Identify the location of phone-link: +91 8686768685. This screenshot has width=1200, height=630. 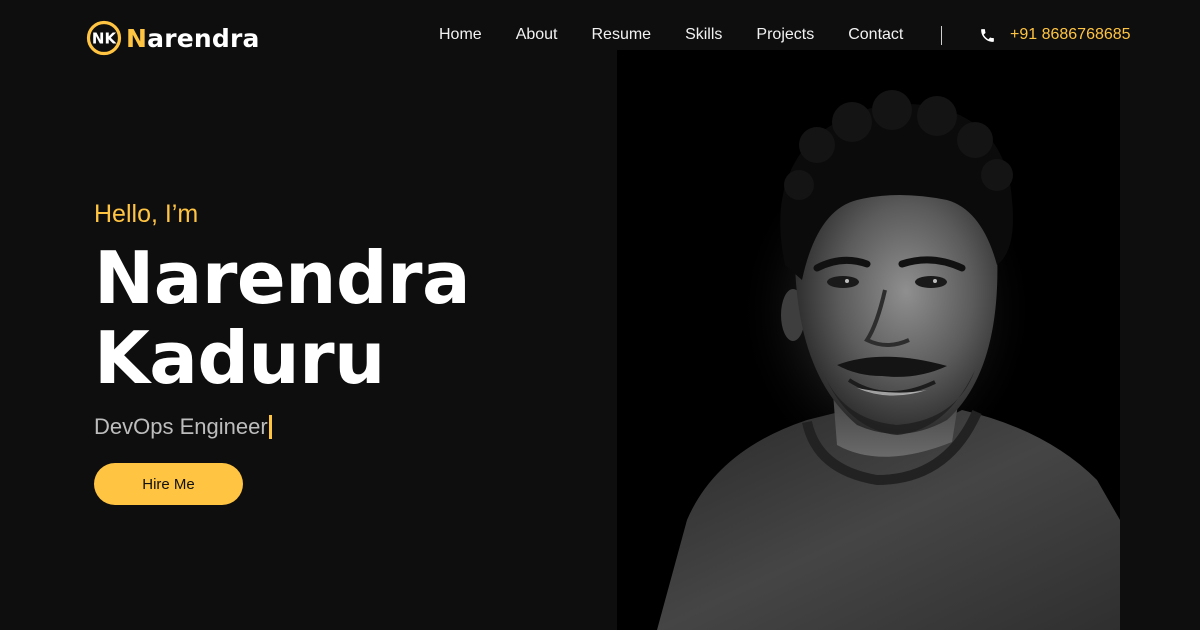
(1055, 35).